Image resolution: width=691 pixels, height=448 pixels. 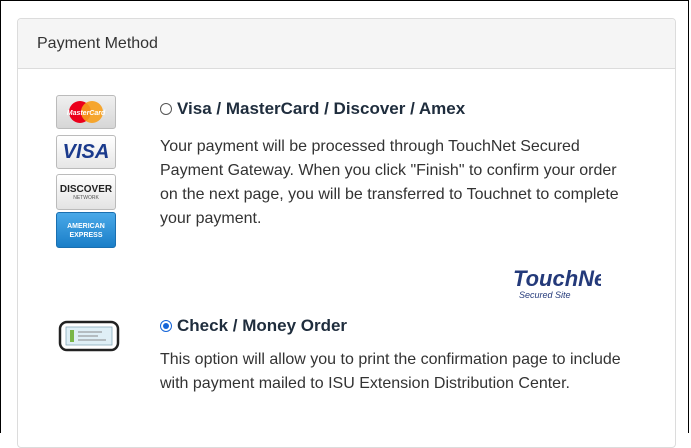 I want to click on mastercard-icon: MasterCard, so click(x=86, y=112).